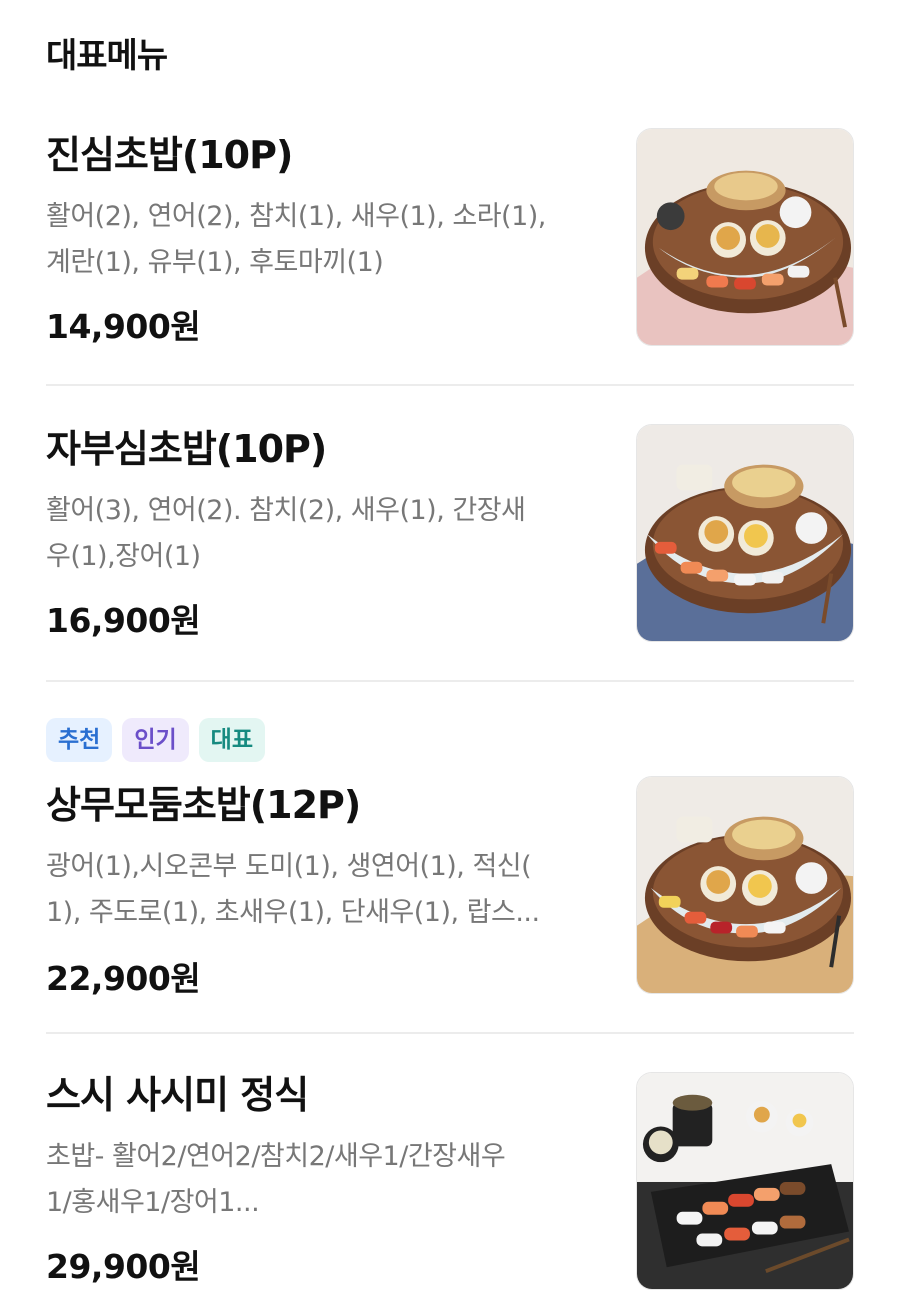  I want to click on menu-item-price: 14,900원, so click(123, 326).